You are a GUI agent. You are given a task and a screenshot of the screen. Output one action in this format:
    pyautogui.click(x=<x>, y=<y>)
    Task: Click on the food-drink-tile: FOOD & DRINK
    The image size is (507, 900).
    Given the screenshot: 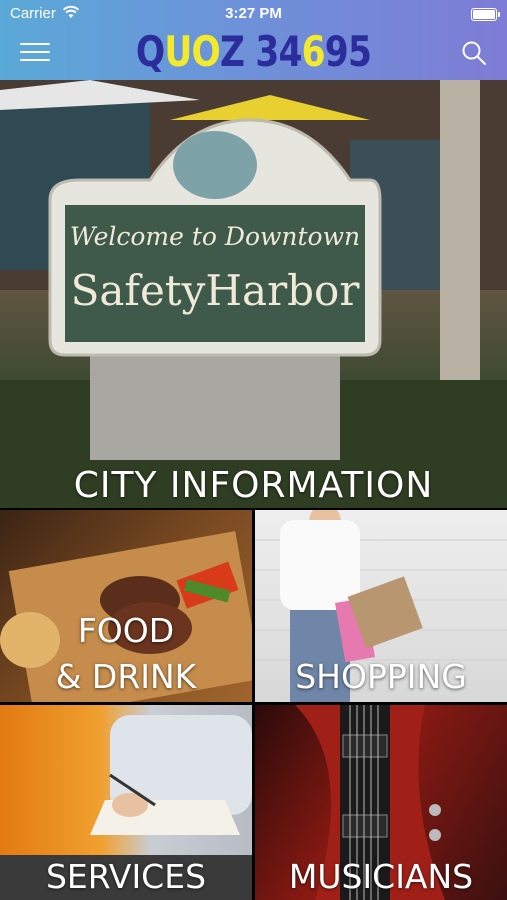 What is the action you would take?
    pyautogui.click(x=126, y=606)
    